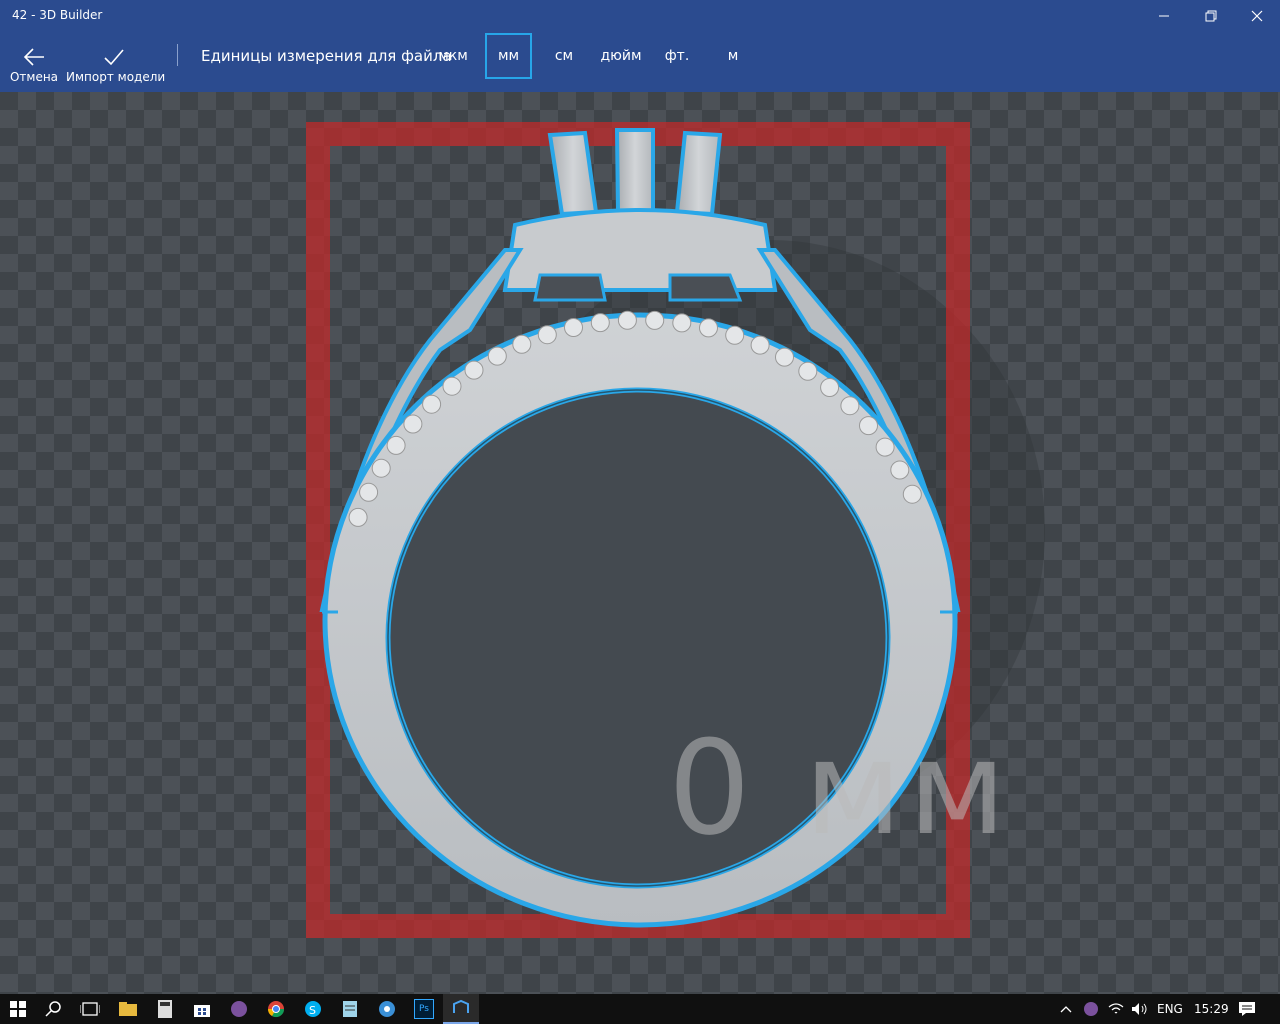 Image resolution: width=1280 pixels, height=1024 pixels. Describe the element at coordinates (57, 15) in the screenshot. I see `window-title: 42 - 3D Builder` at that location.